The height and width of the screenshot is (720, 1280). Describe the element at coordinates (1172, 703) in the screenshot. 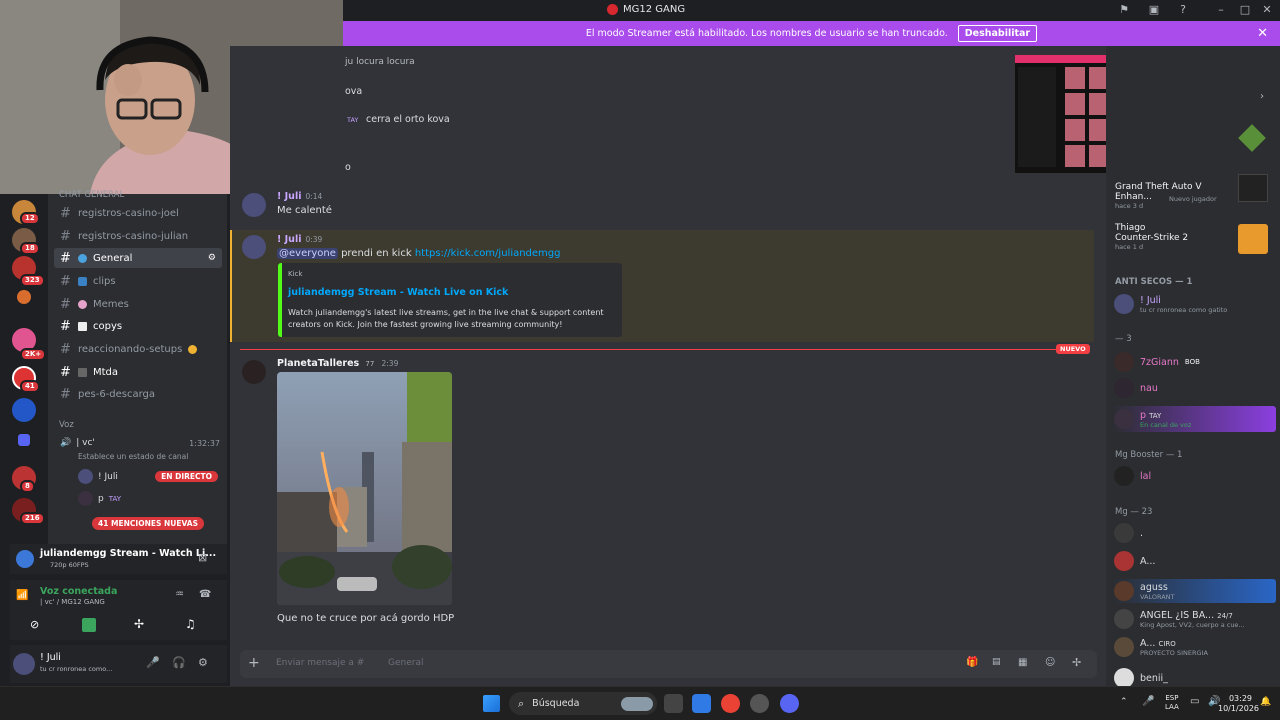

I see `language-indicator: ESP LAA` at that location.